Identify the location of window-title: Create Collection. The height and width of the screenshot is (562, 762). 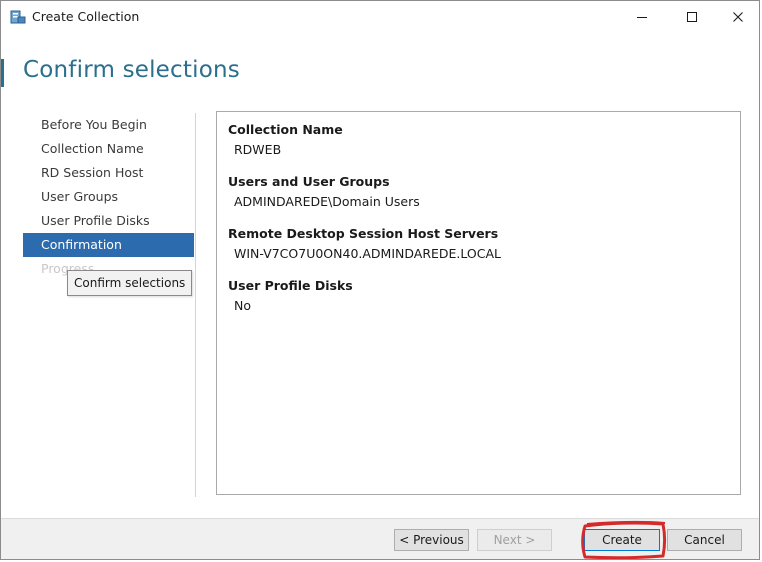
(86, 16).